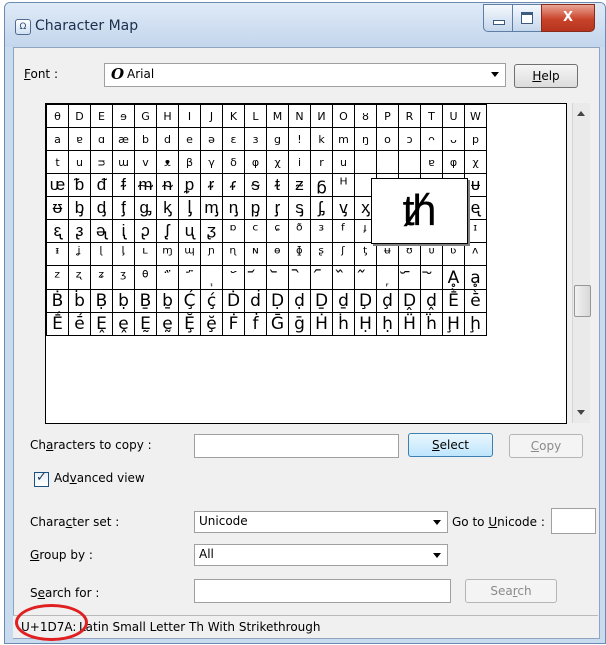  What do you see at coordinates (409, 324) in the screenshot?
I see `character-cell: Ḧ` at bounding box center [409, 324].